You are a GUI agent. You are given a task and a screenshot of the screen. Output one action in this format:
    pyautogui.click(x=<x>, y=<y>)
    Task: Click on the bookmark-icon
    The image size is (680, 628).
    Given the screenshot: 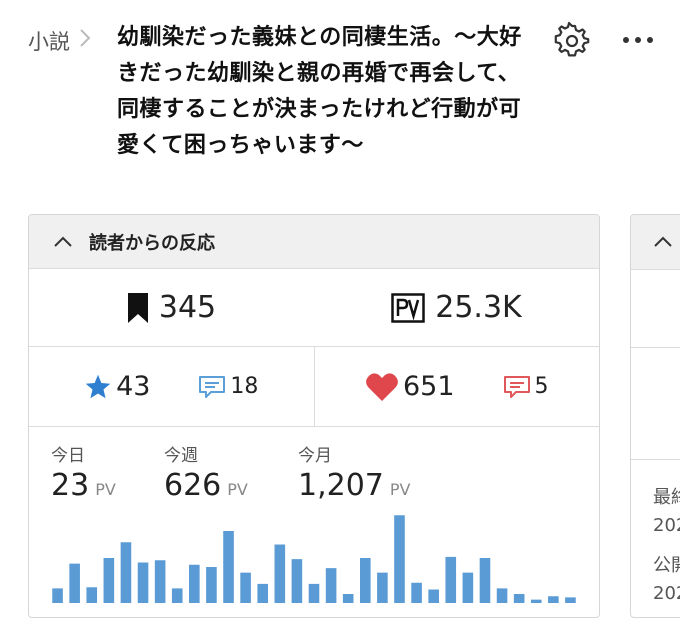 What is the action you would take?
    pyautogui.click(x=137, y=307)
    